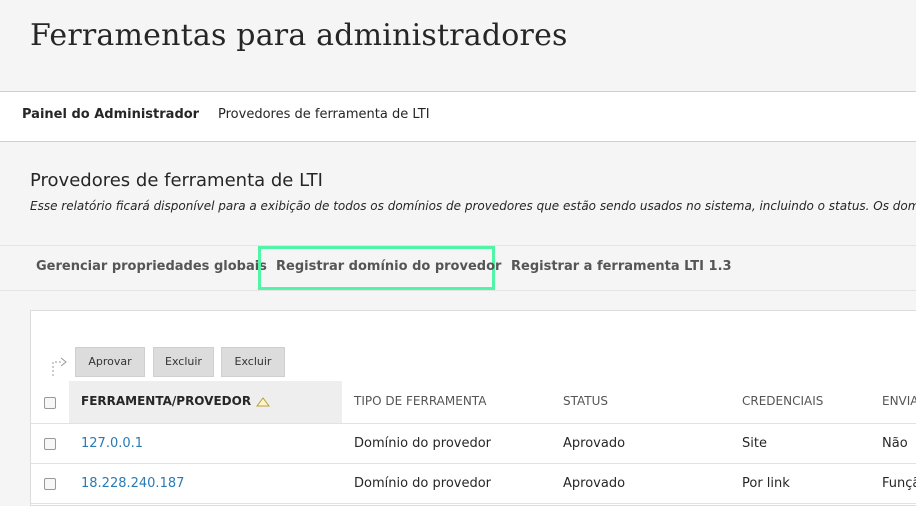 The height and width of the screenshot is (506, 916). Describe the element at coordinates (183, 362) in the screenshot. I see `delete-button: Excluir` at that location.